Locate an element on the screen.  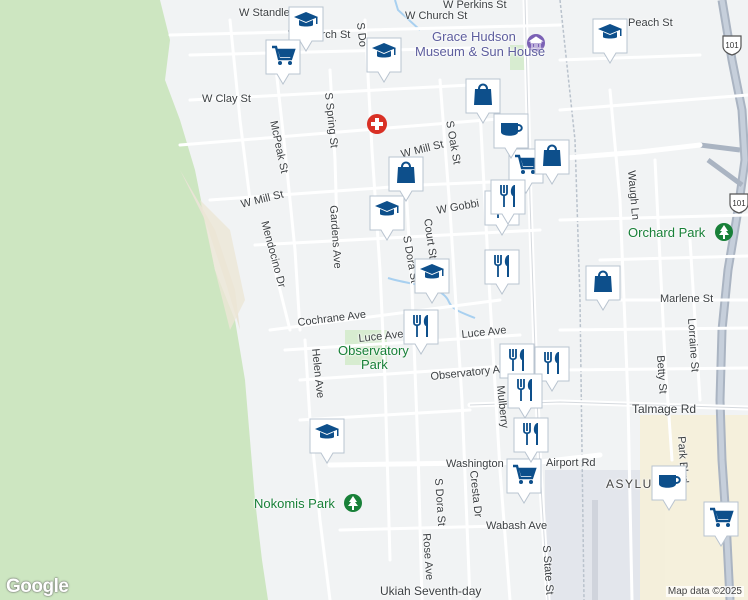
street-label: Washington is located at coordinates (475, 464).